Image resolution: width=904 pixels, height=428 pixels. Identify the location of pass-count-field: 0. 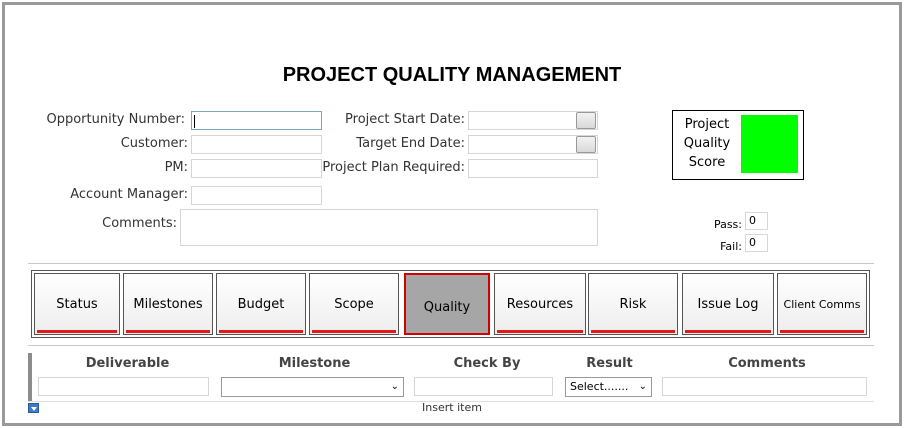
(756, 221).